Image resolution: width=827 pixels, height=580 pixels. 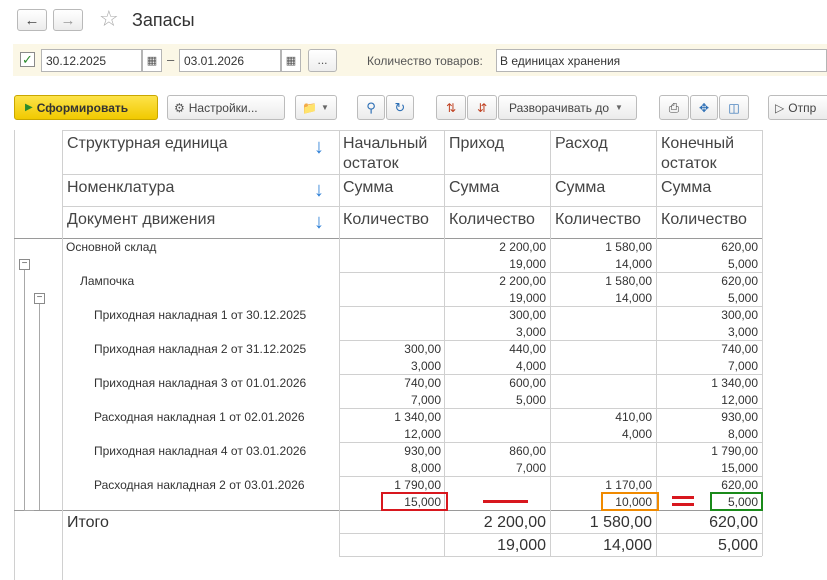 What do you see at coordinates (141, 219) in the screenshot?
I see `header-dimension-3: Документ движения` at bounding box center [141, 219].